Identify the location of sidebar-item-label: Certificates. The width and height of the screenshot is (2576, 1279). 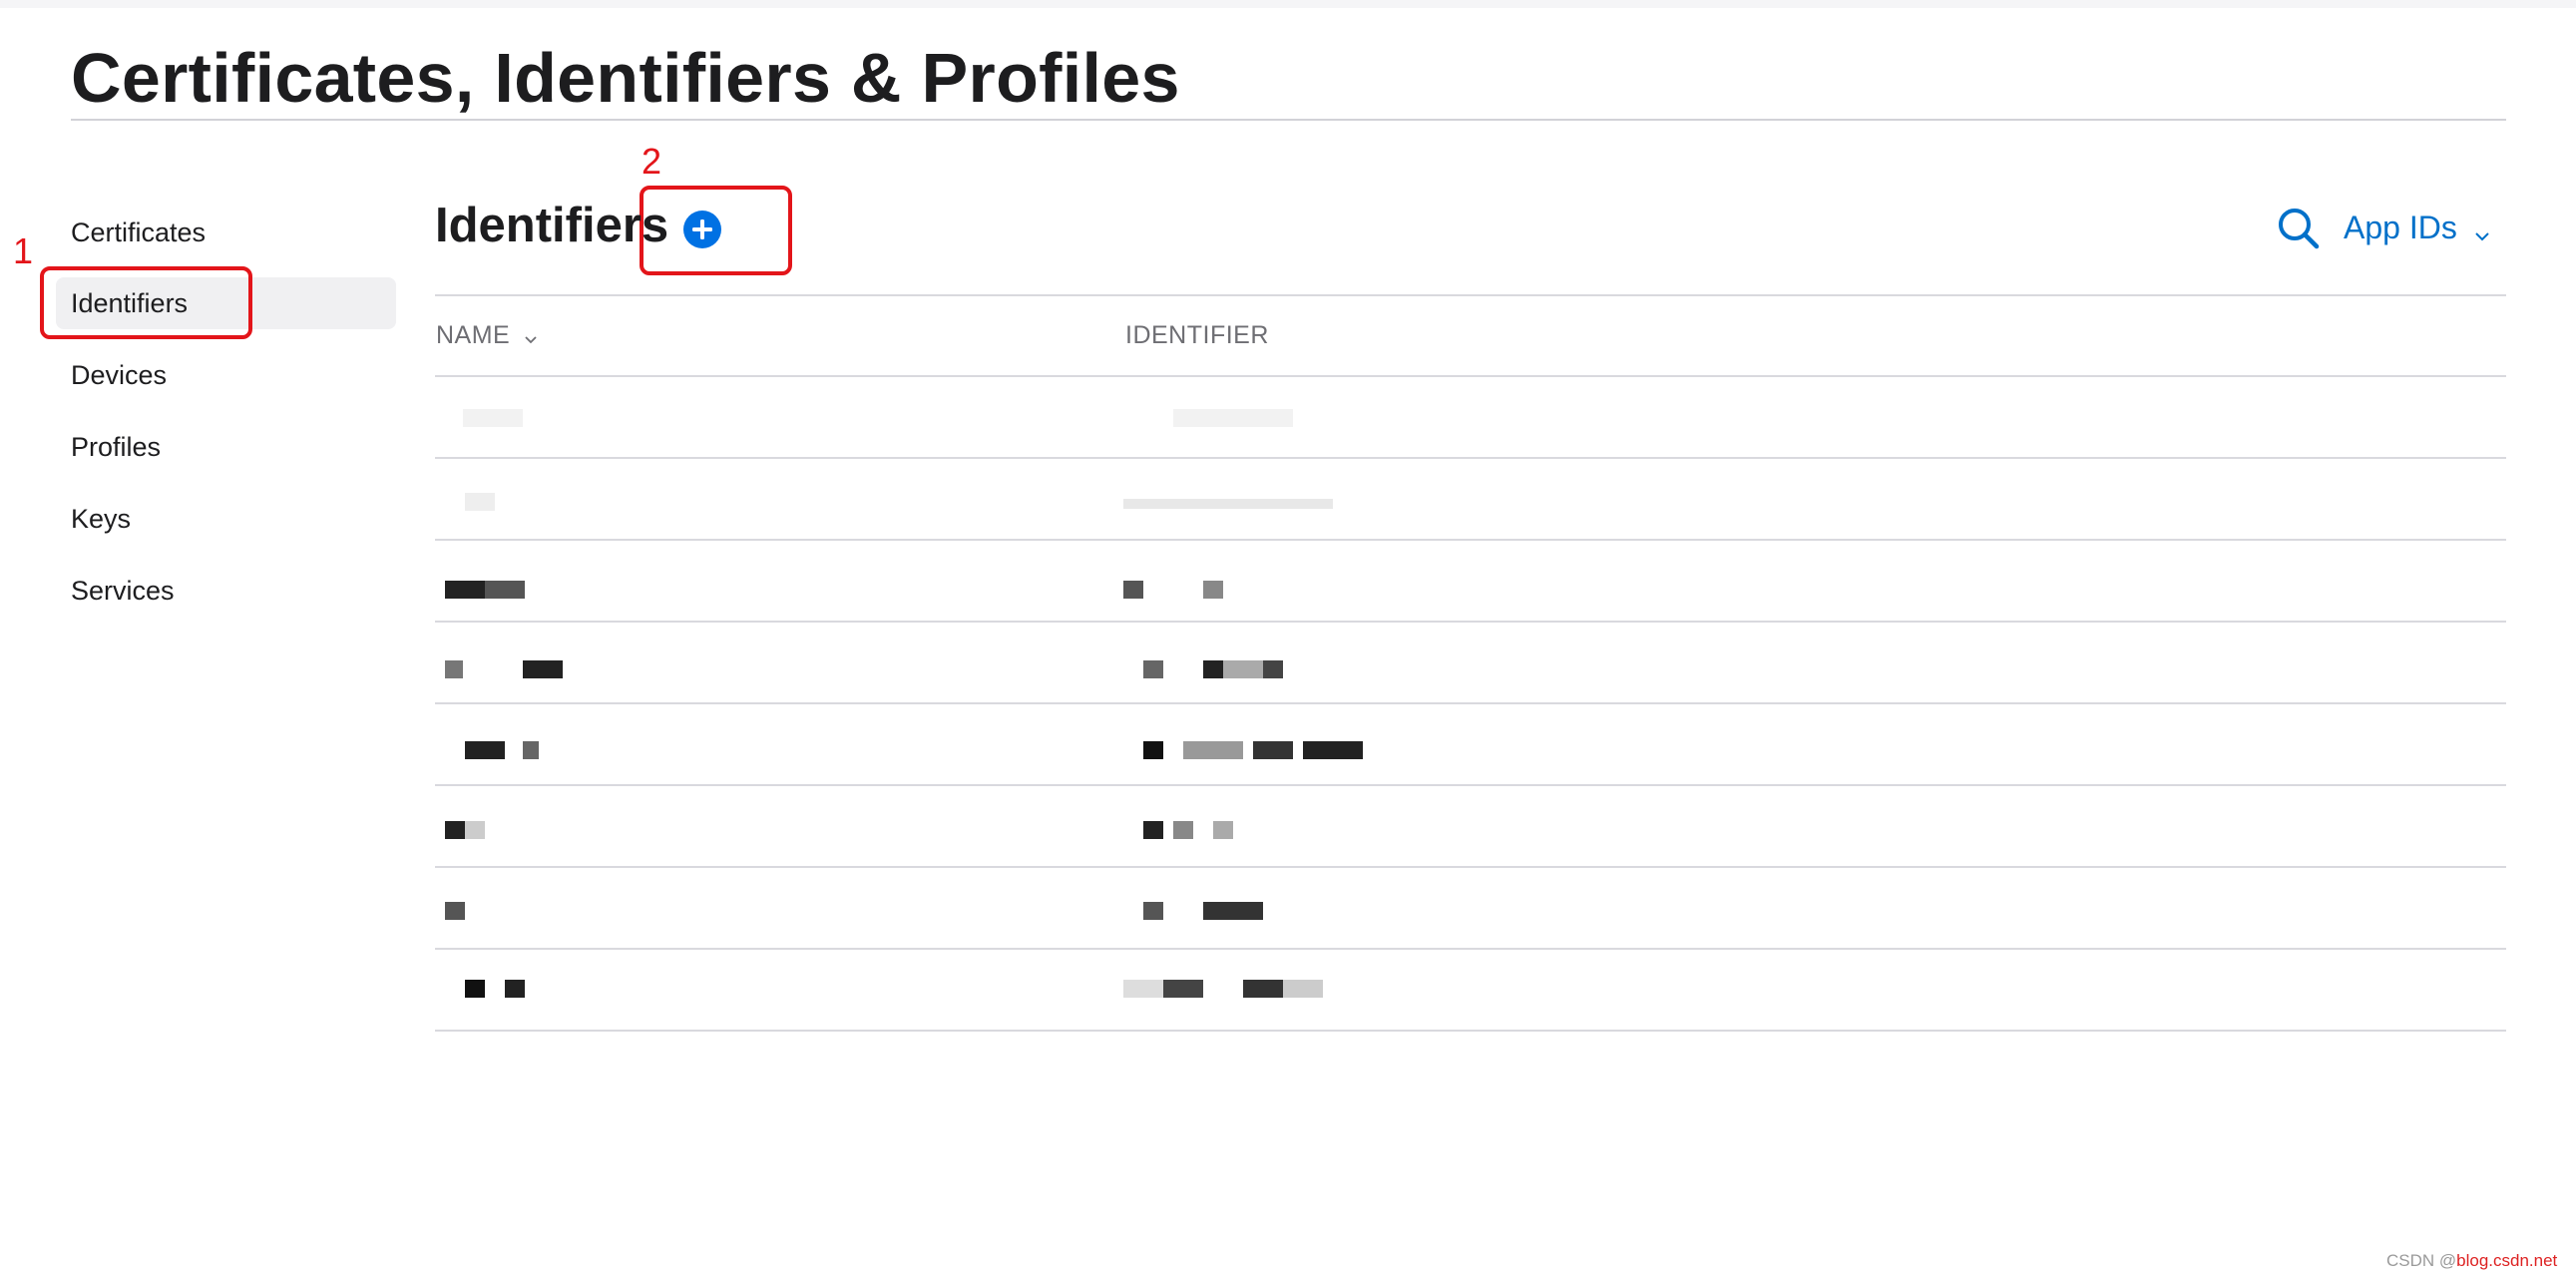
(139, 232).